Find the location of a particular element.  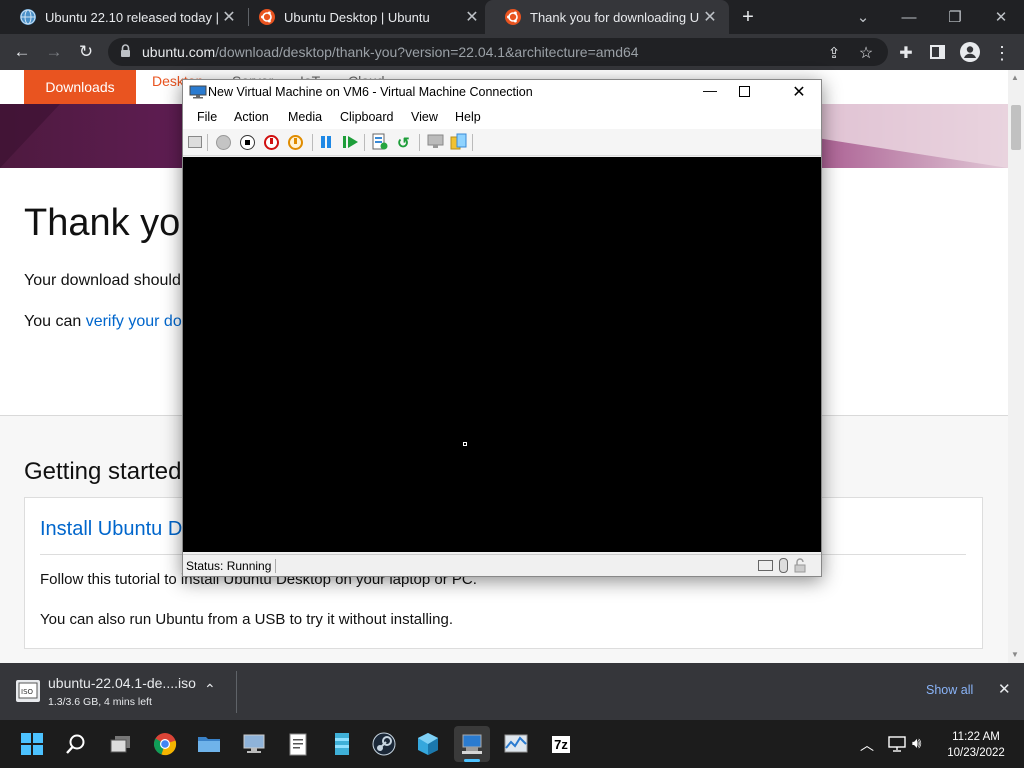

menu-help: Help is located at coordinates (468, 117).